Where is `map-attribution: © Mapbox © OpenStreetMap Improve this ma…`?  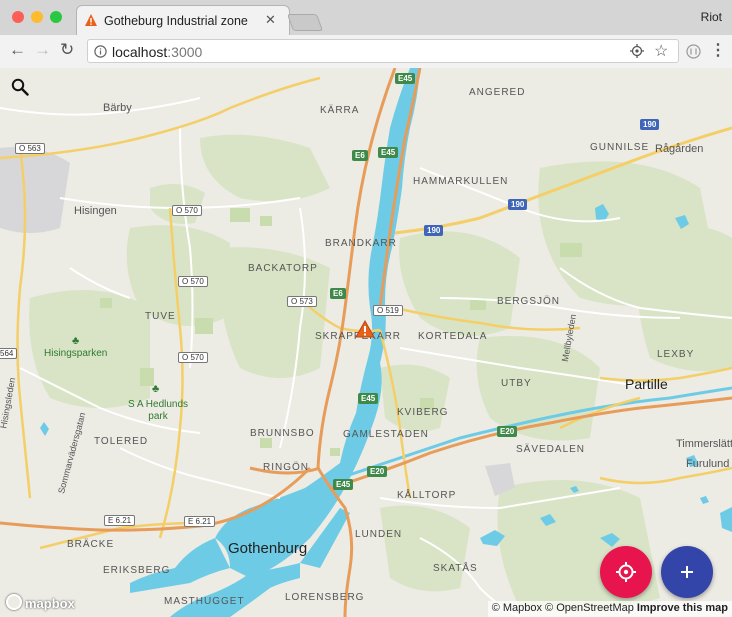
map-attribution: © Mapbox © OpenStreetMap Improve this ma… is located at coordinates (609, 609).